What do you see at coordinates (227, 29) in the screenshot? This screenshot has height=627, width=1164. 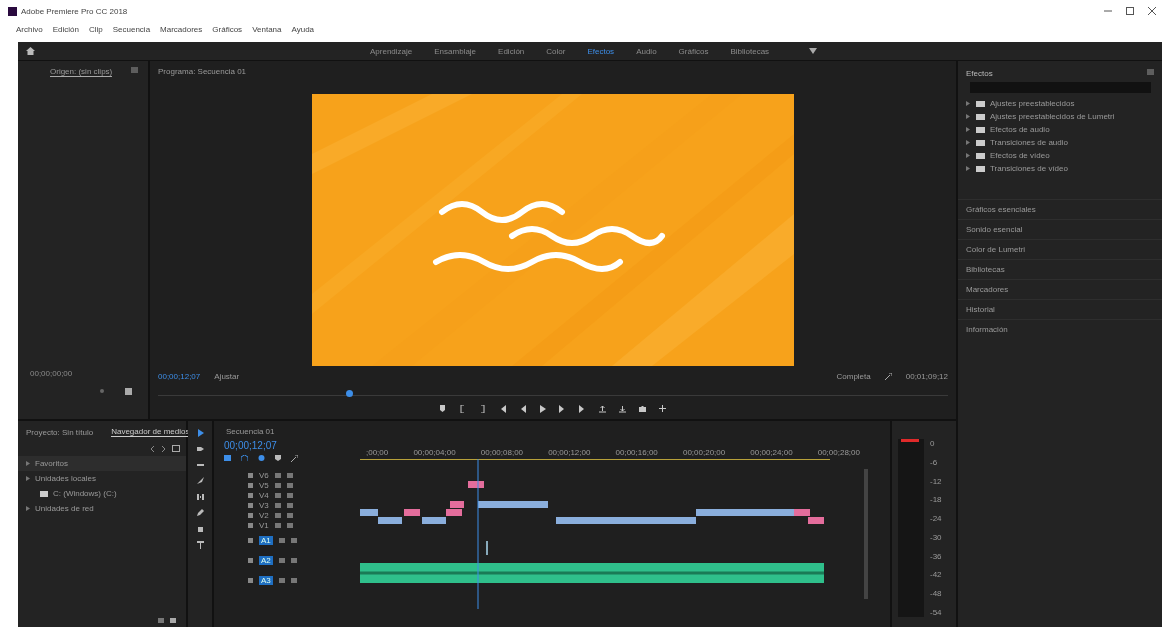 I see `menu-item: Gráficos` at bounding box center [227, 29].